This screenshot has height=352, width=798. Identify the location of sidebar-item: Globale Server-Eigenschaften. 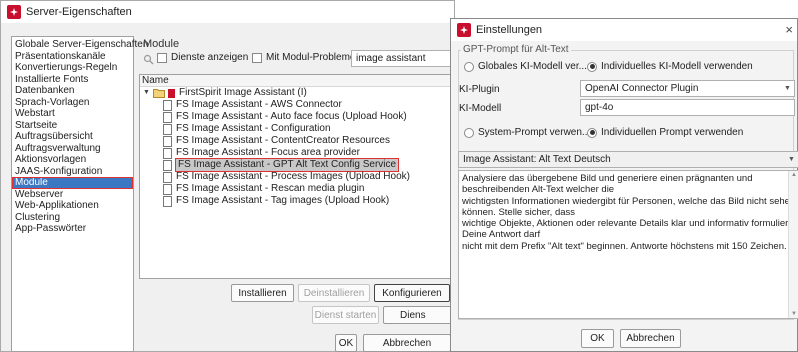
(80, 45).